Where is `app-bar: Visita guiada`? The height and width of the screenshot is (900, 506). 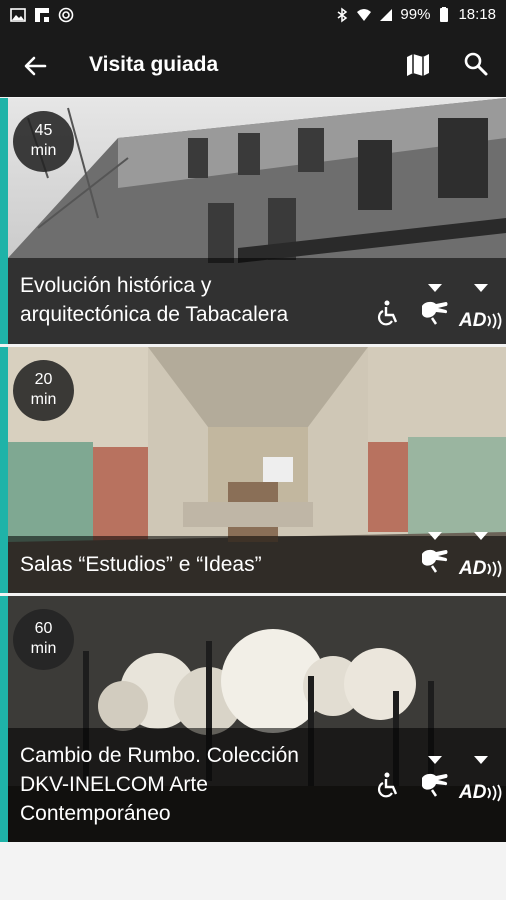
app-bar: Visita guiada is located at coordinates (253, 65).